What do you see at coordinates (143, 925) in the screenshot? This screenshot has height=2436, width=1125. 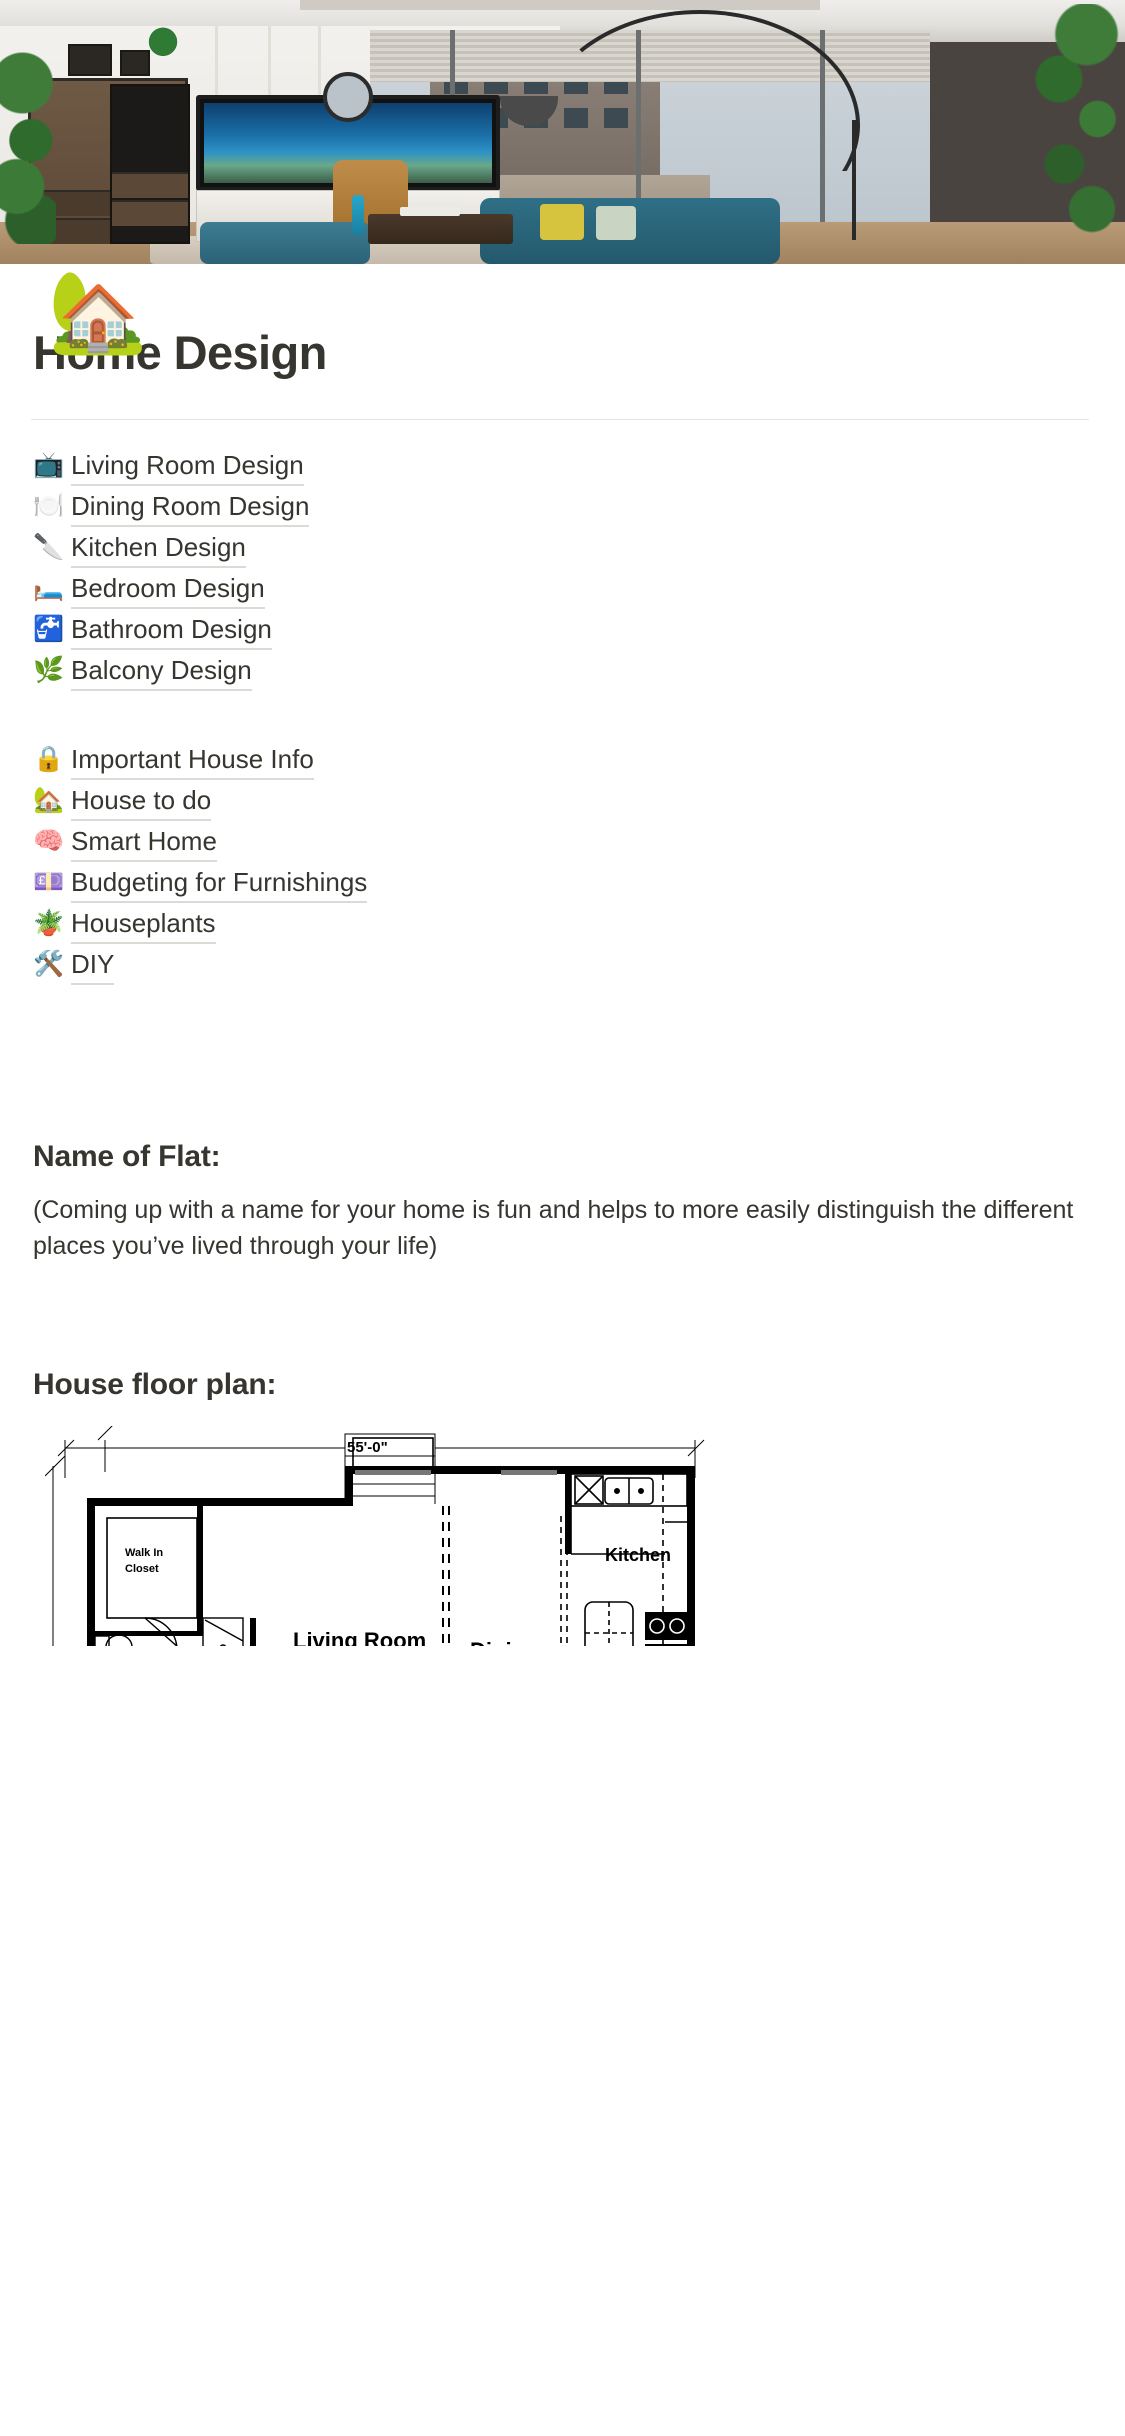 I see `page-link-label: Houseplants` at bounding box center [143, 925].